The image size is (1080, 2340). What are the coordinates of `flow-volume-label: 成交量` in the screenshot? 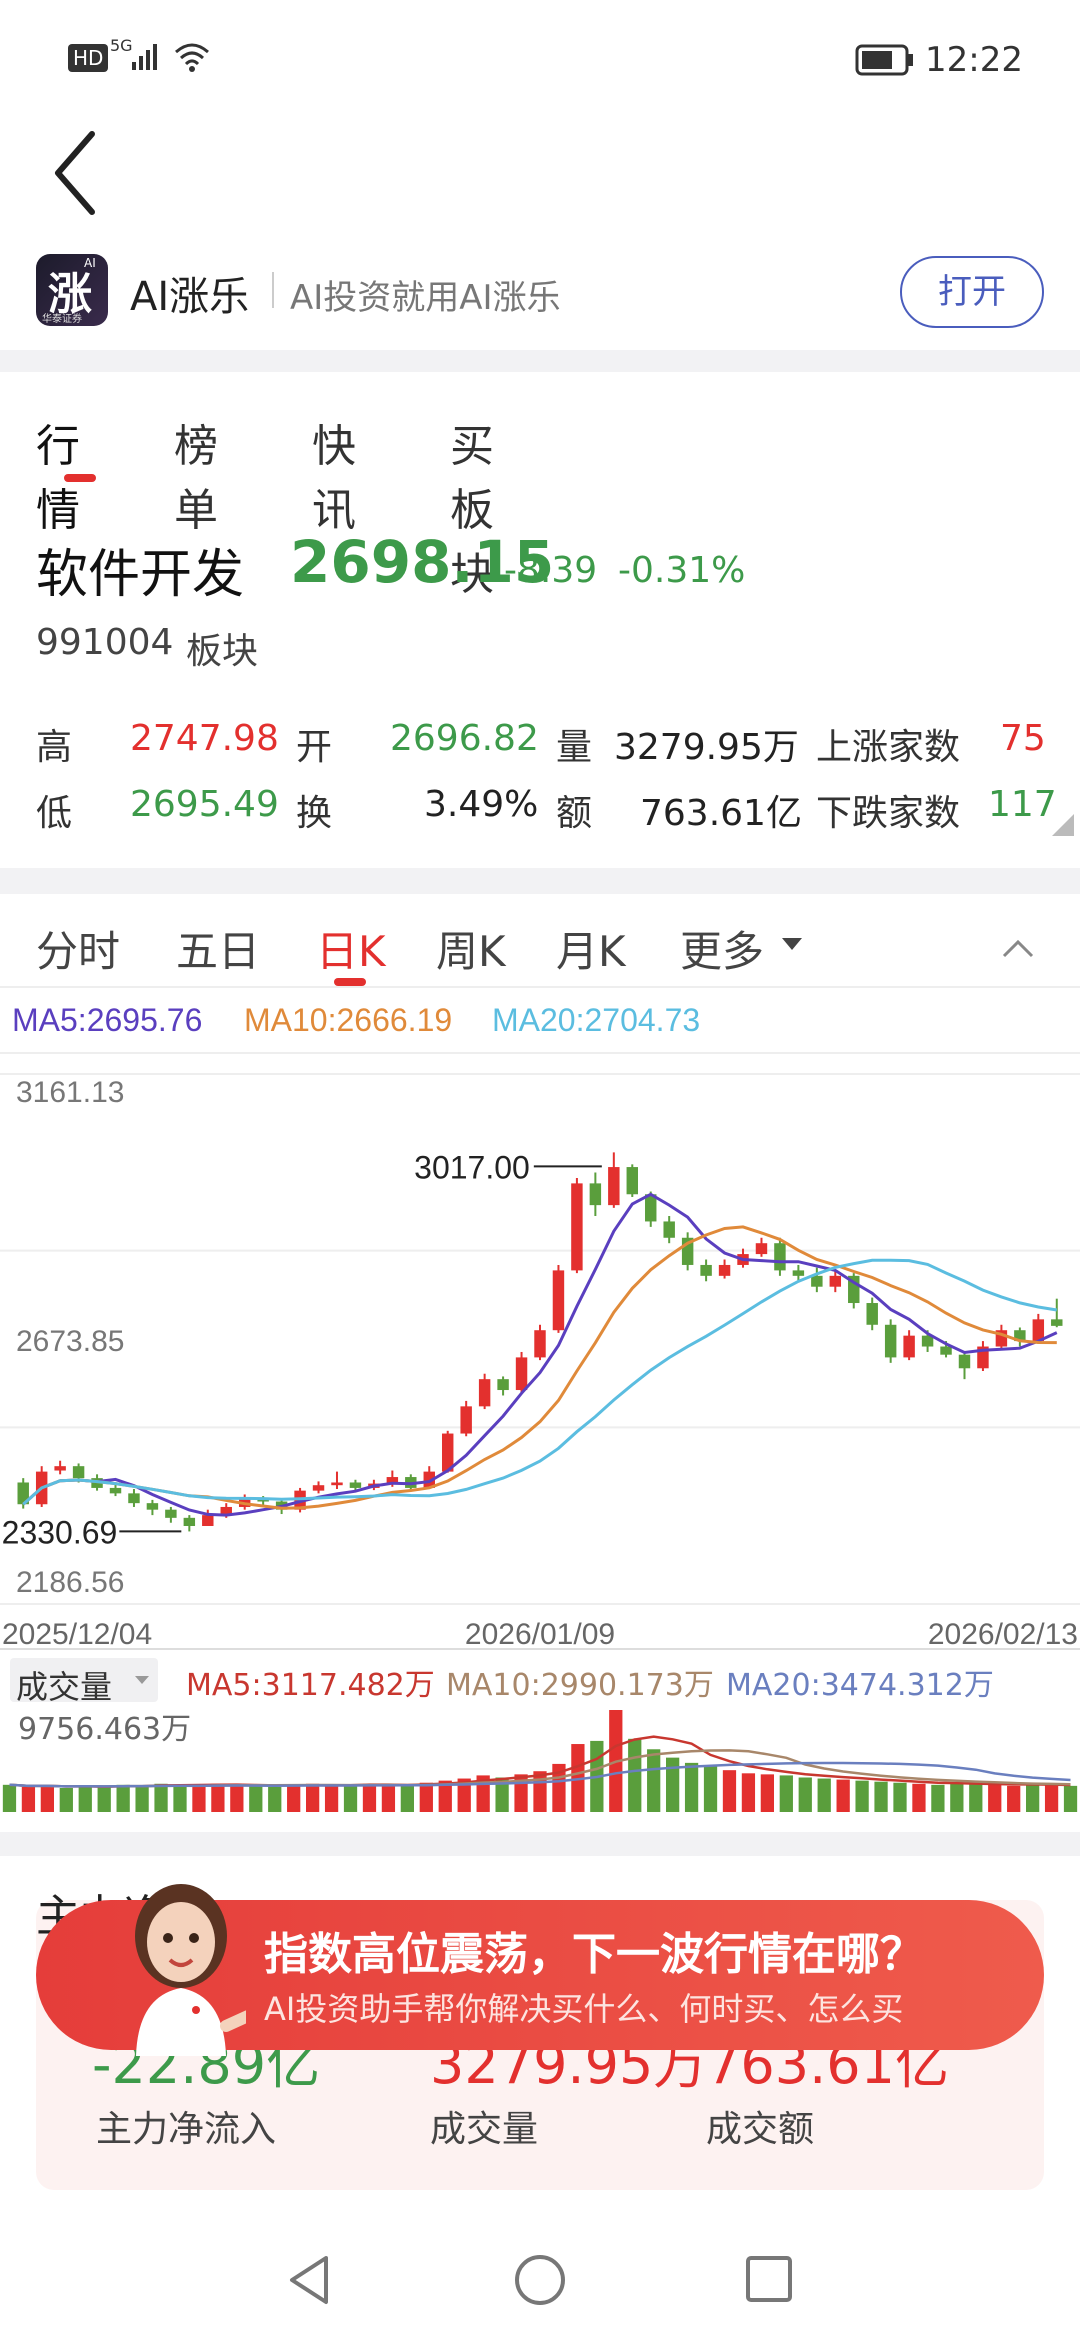 It's located at (484, 2129).